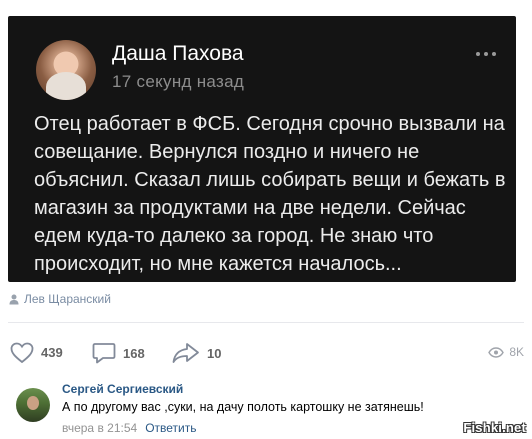  Describe the element at coordinates (178, 54) in the screenshot. I see `author-name: Даша Пахова` at that location.